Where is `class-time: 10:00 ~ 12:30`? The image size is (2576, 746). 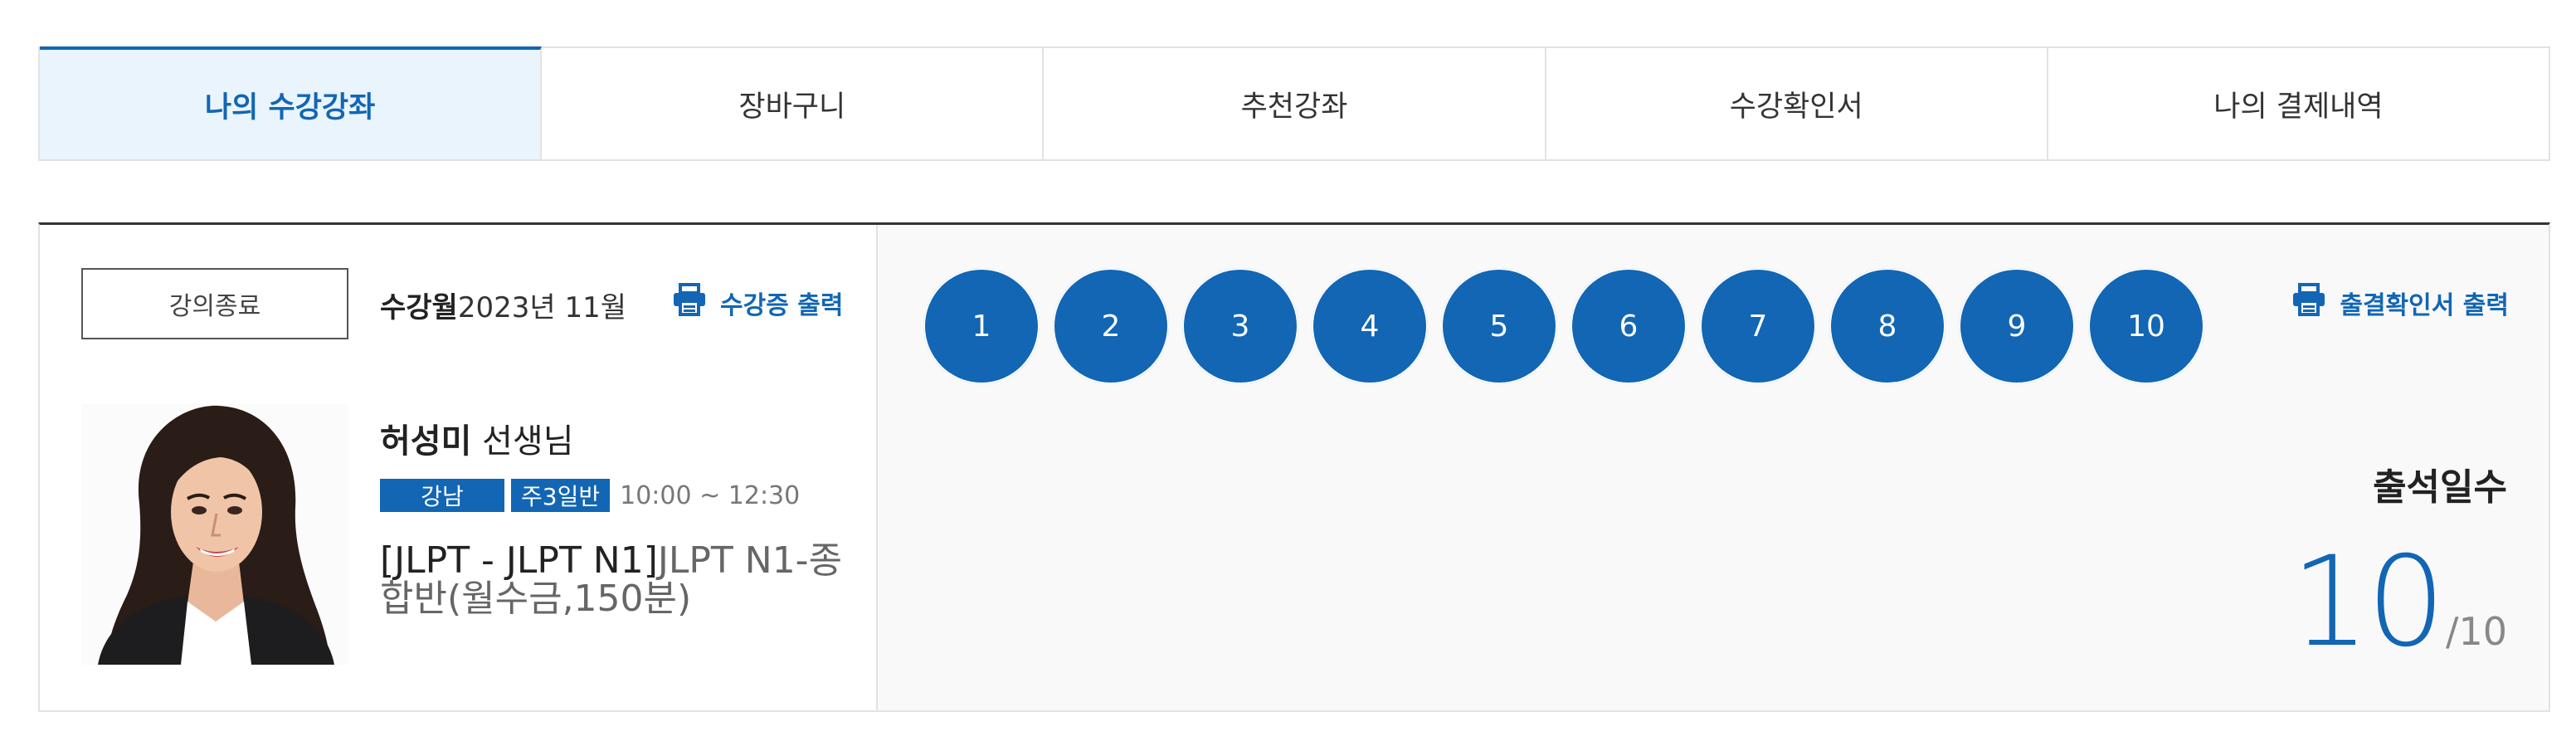 class-time: 10:00 ~ 12:30 is located at coordinates (710, 495).